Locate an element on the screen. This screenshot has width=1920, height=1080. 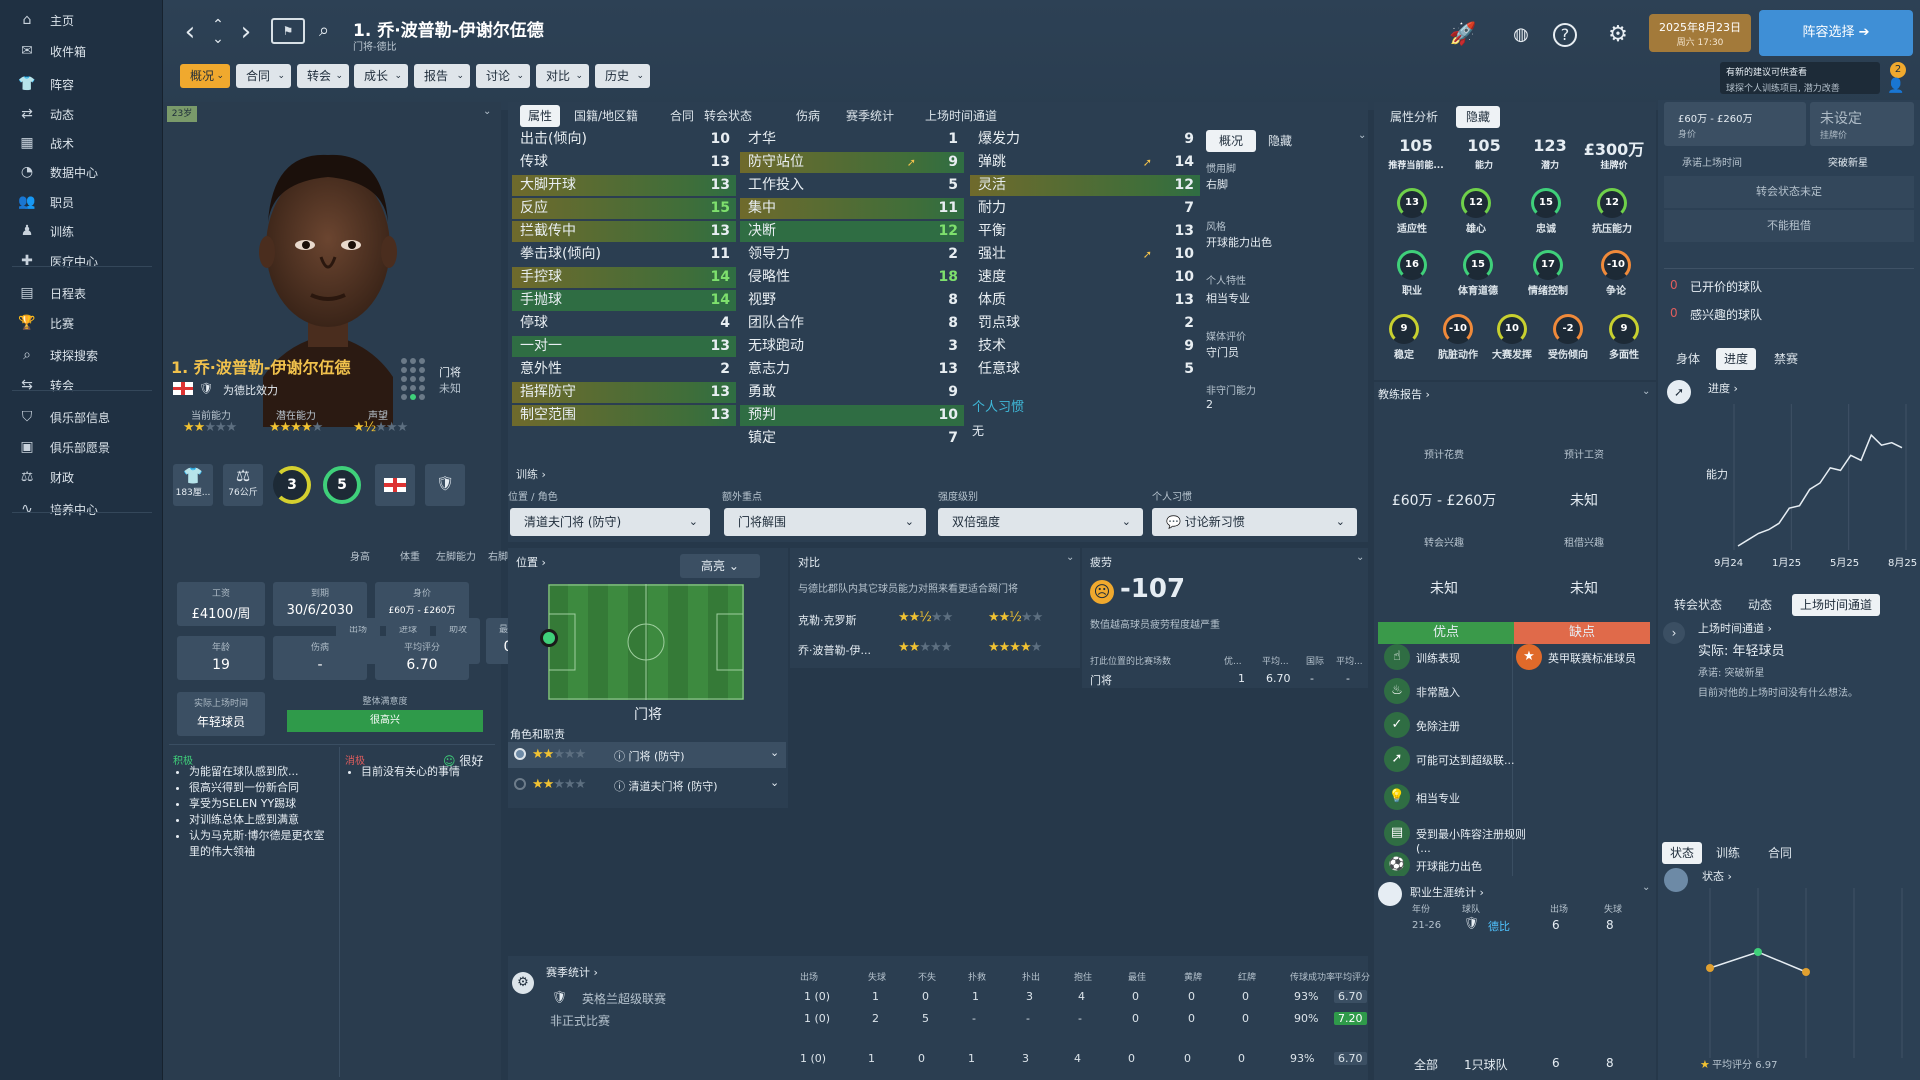
notification-card: 有新的建议可供查看 球探个人训练项目, 潜力改善 is located at coordinates (1800, 78).